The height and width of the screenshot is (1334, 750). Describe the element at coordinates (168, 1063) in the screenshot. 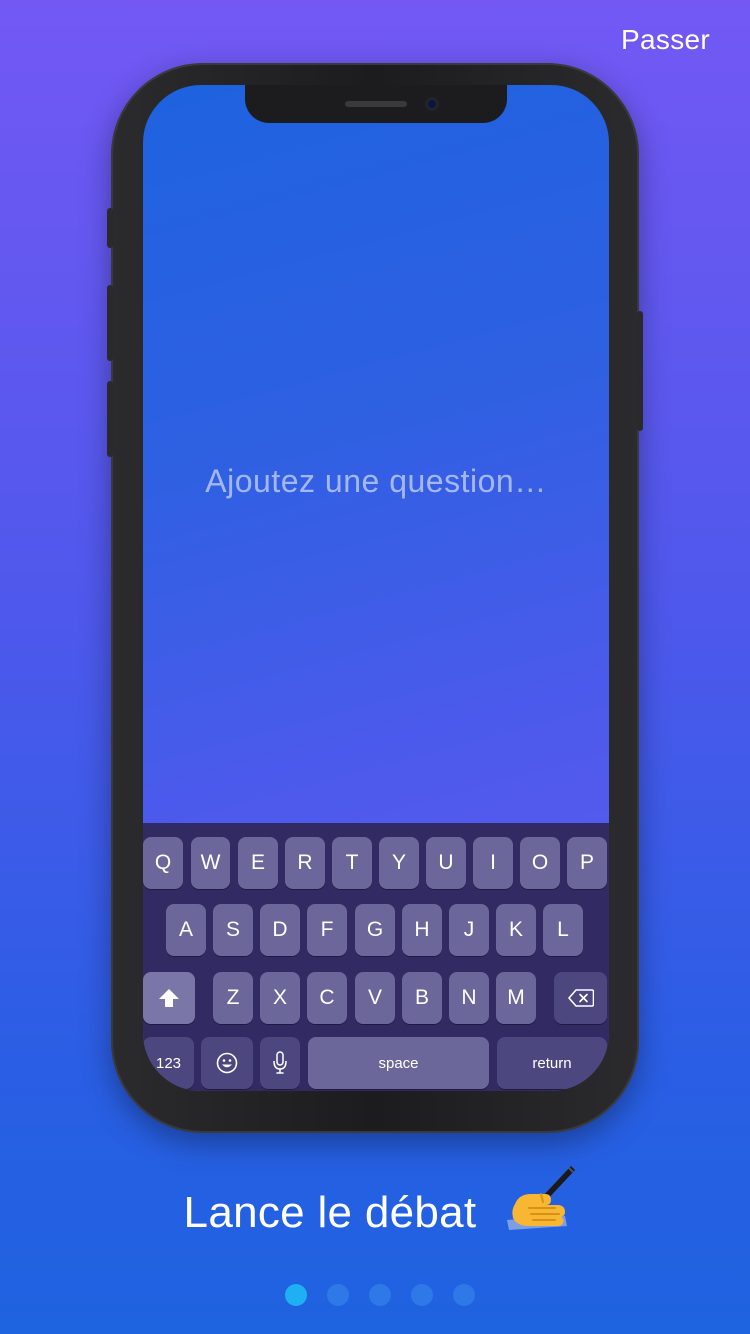

I see `numbers-key: 123` at that location.